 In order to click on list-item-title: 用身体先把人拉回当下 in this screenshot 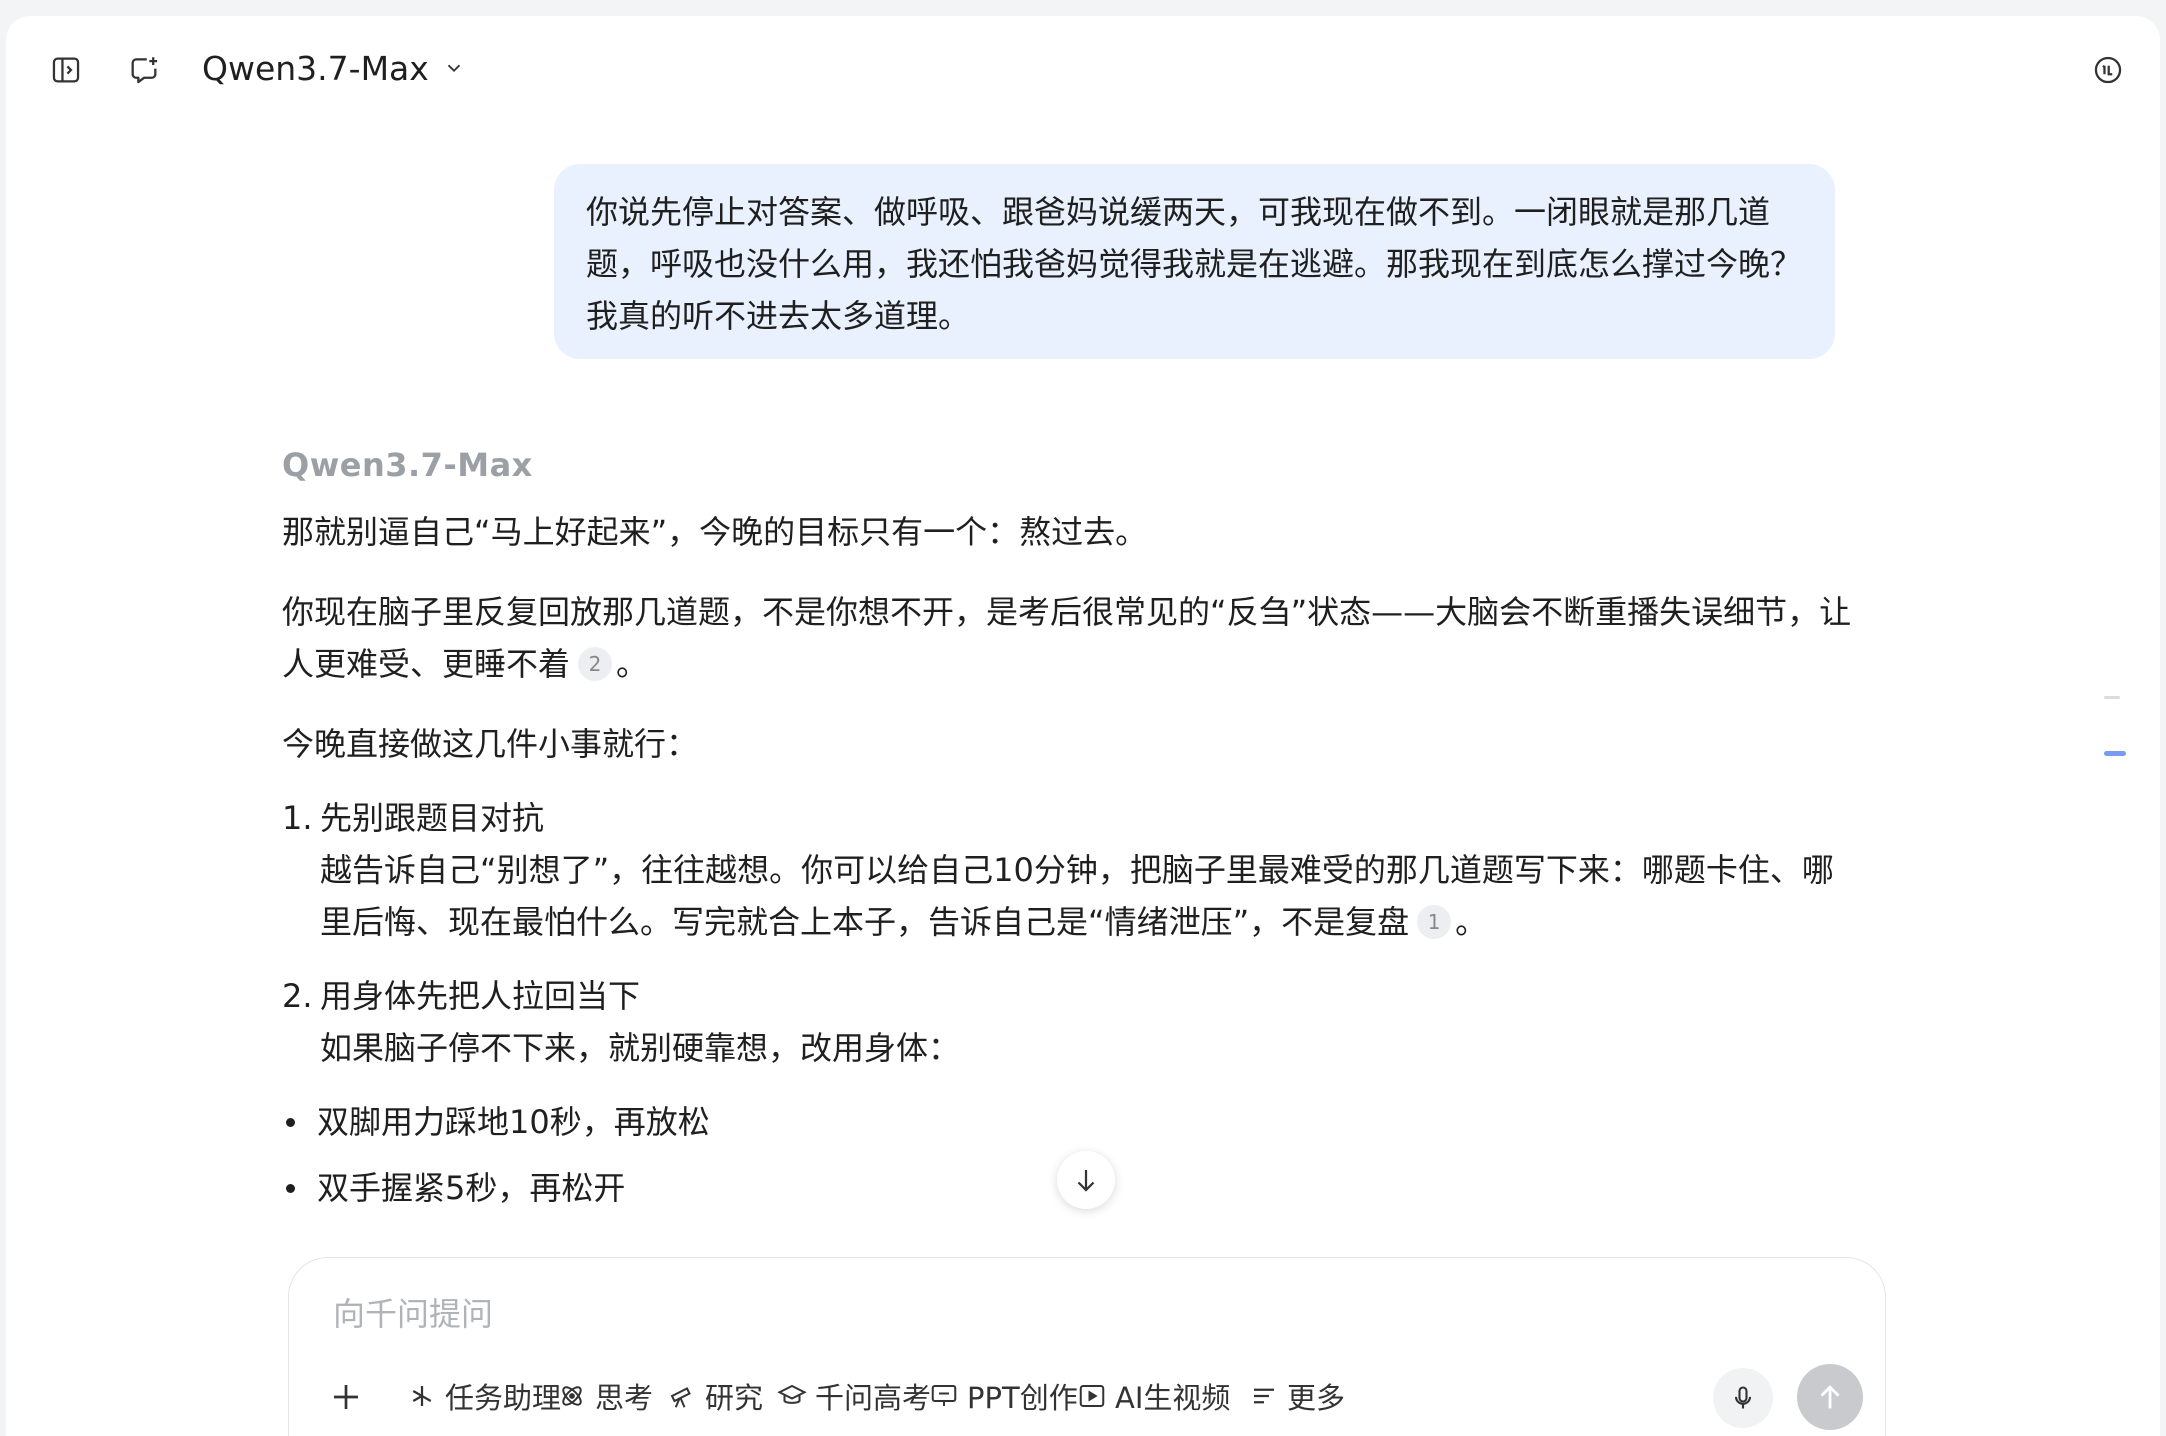, I will do `click(480, 996)`.